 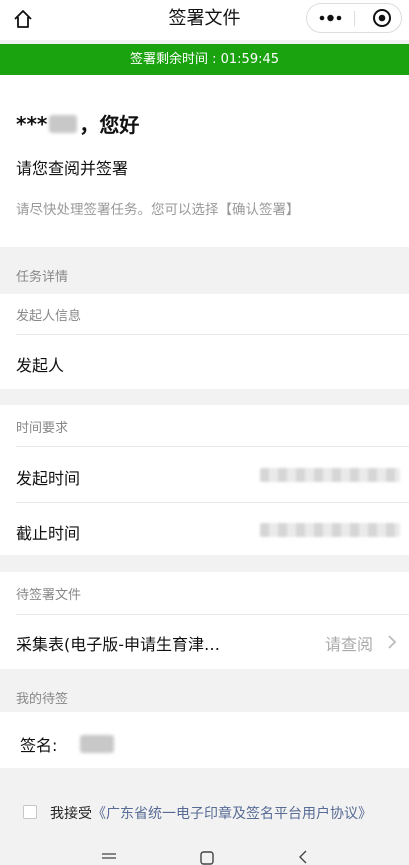 I want to click on deadline-label: 截止时间, so click(x=48, y=533).